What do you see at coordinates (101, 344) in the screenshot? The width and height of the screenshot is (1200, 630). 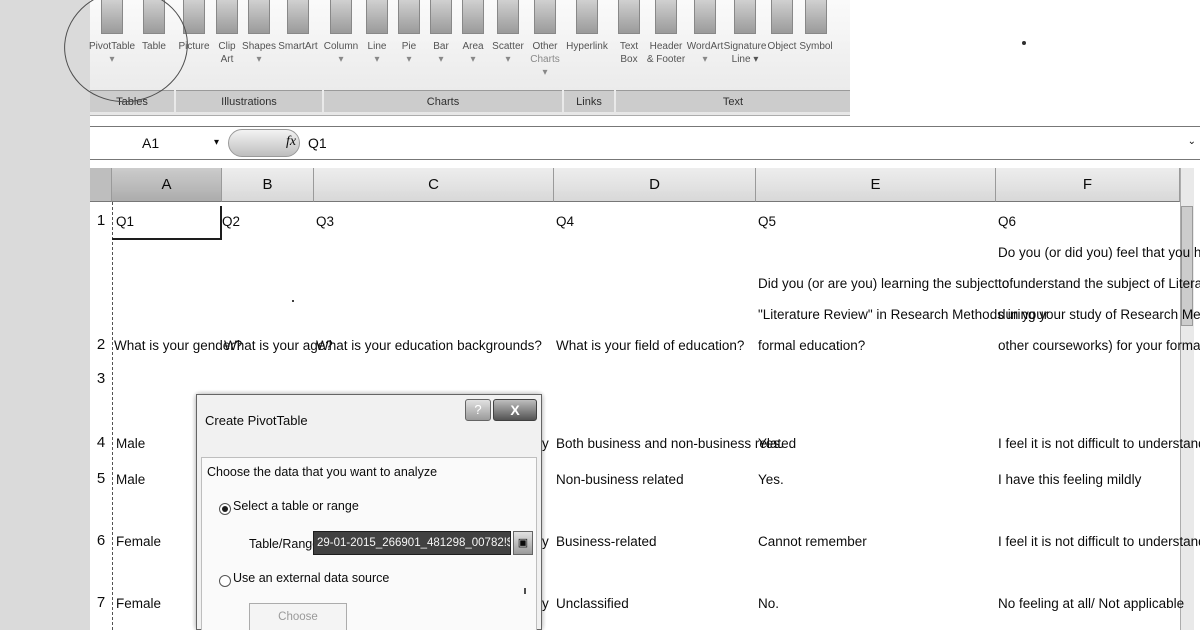 I see `row-header-2: 2` at bounding box center [101, 344].